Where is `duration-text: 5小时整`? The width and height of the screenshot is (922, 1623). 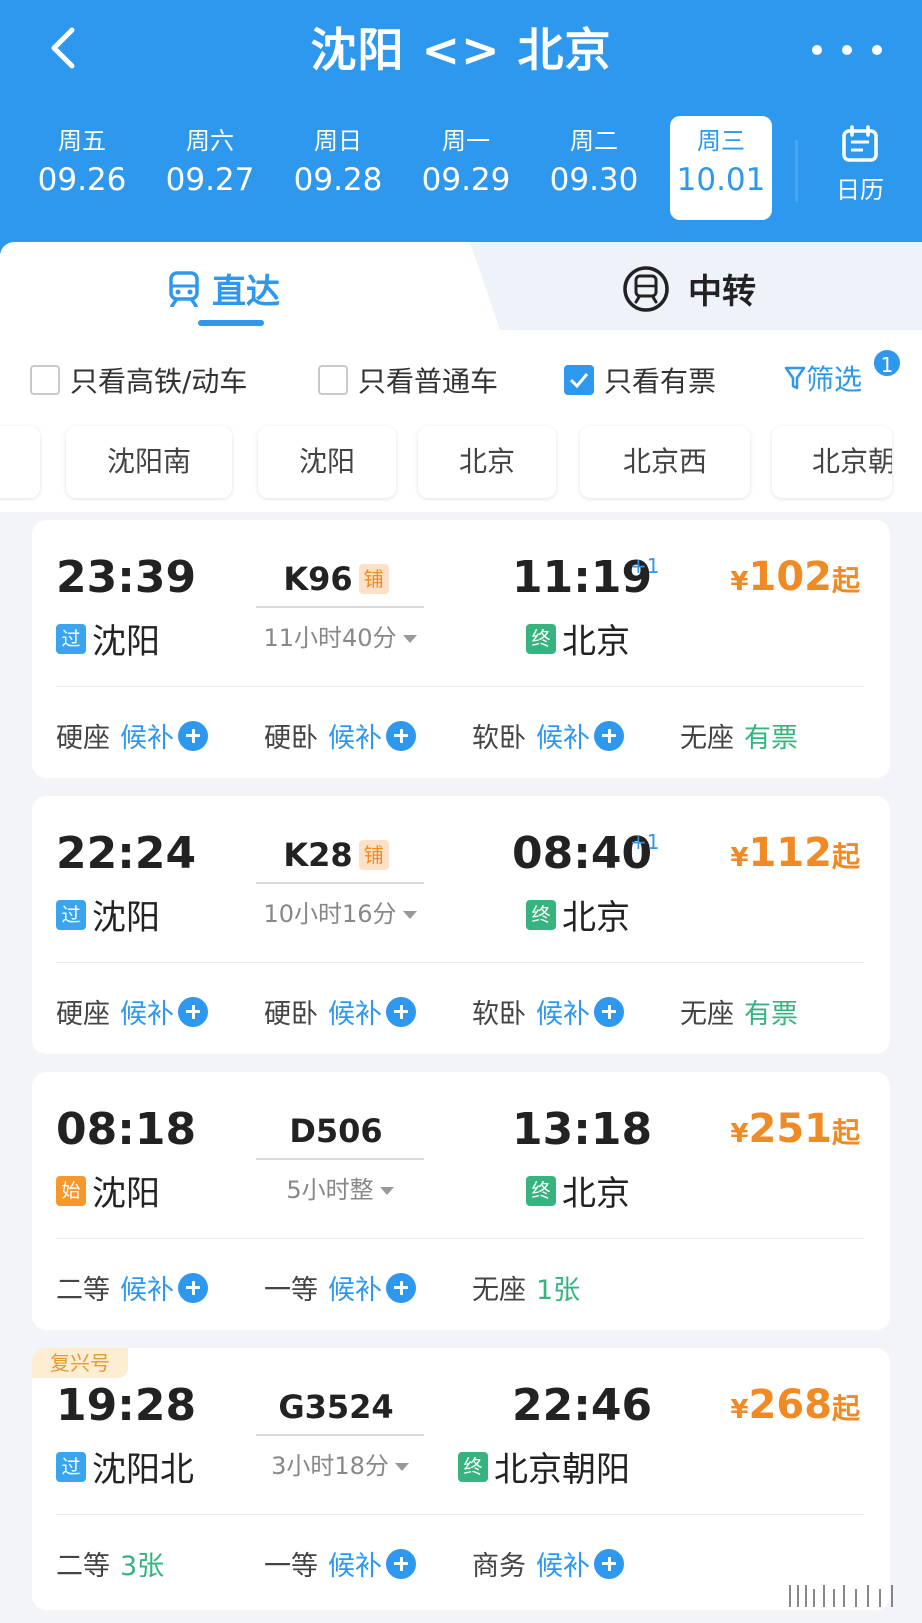
duration-text: 5小时整 is located at coordinates (330, 1190).